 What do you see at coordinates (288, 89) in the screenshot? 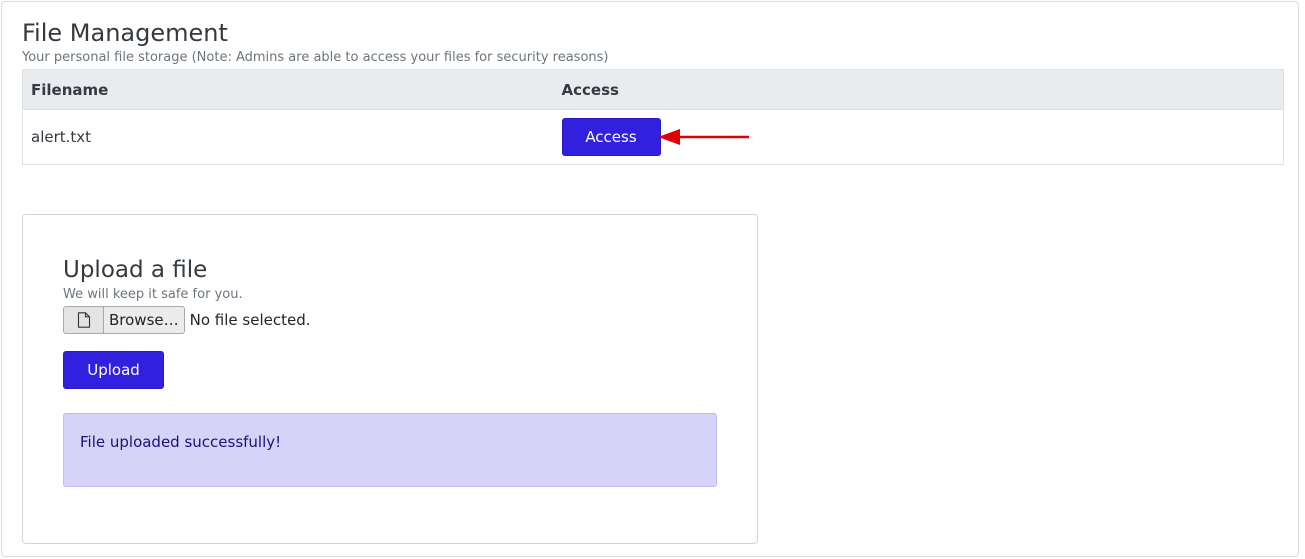
I see `column-header-filename: Filename` at bounding box center [288, 89].